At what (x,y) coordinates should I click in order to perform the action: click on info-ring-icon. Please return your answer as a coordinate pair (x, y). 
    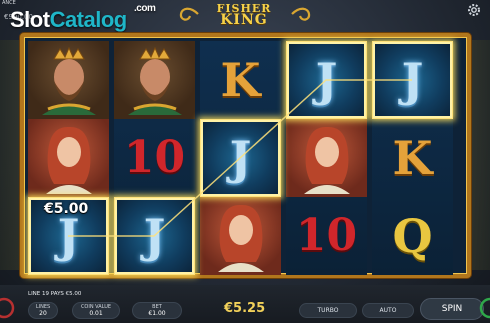
    Looking at the image, I should click on (483, 308).